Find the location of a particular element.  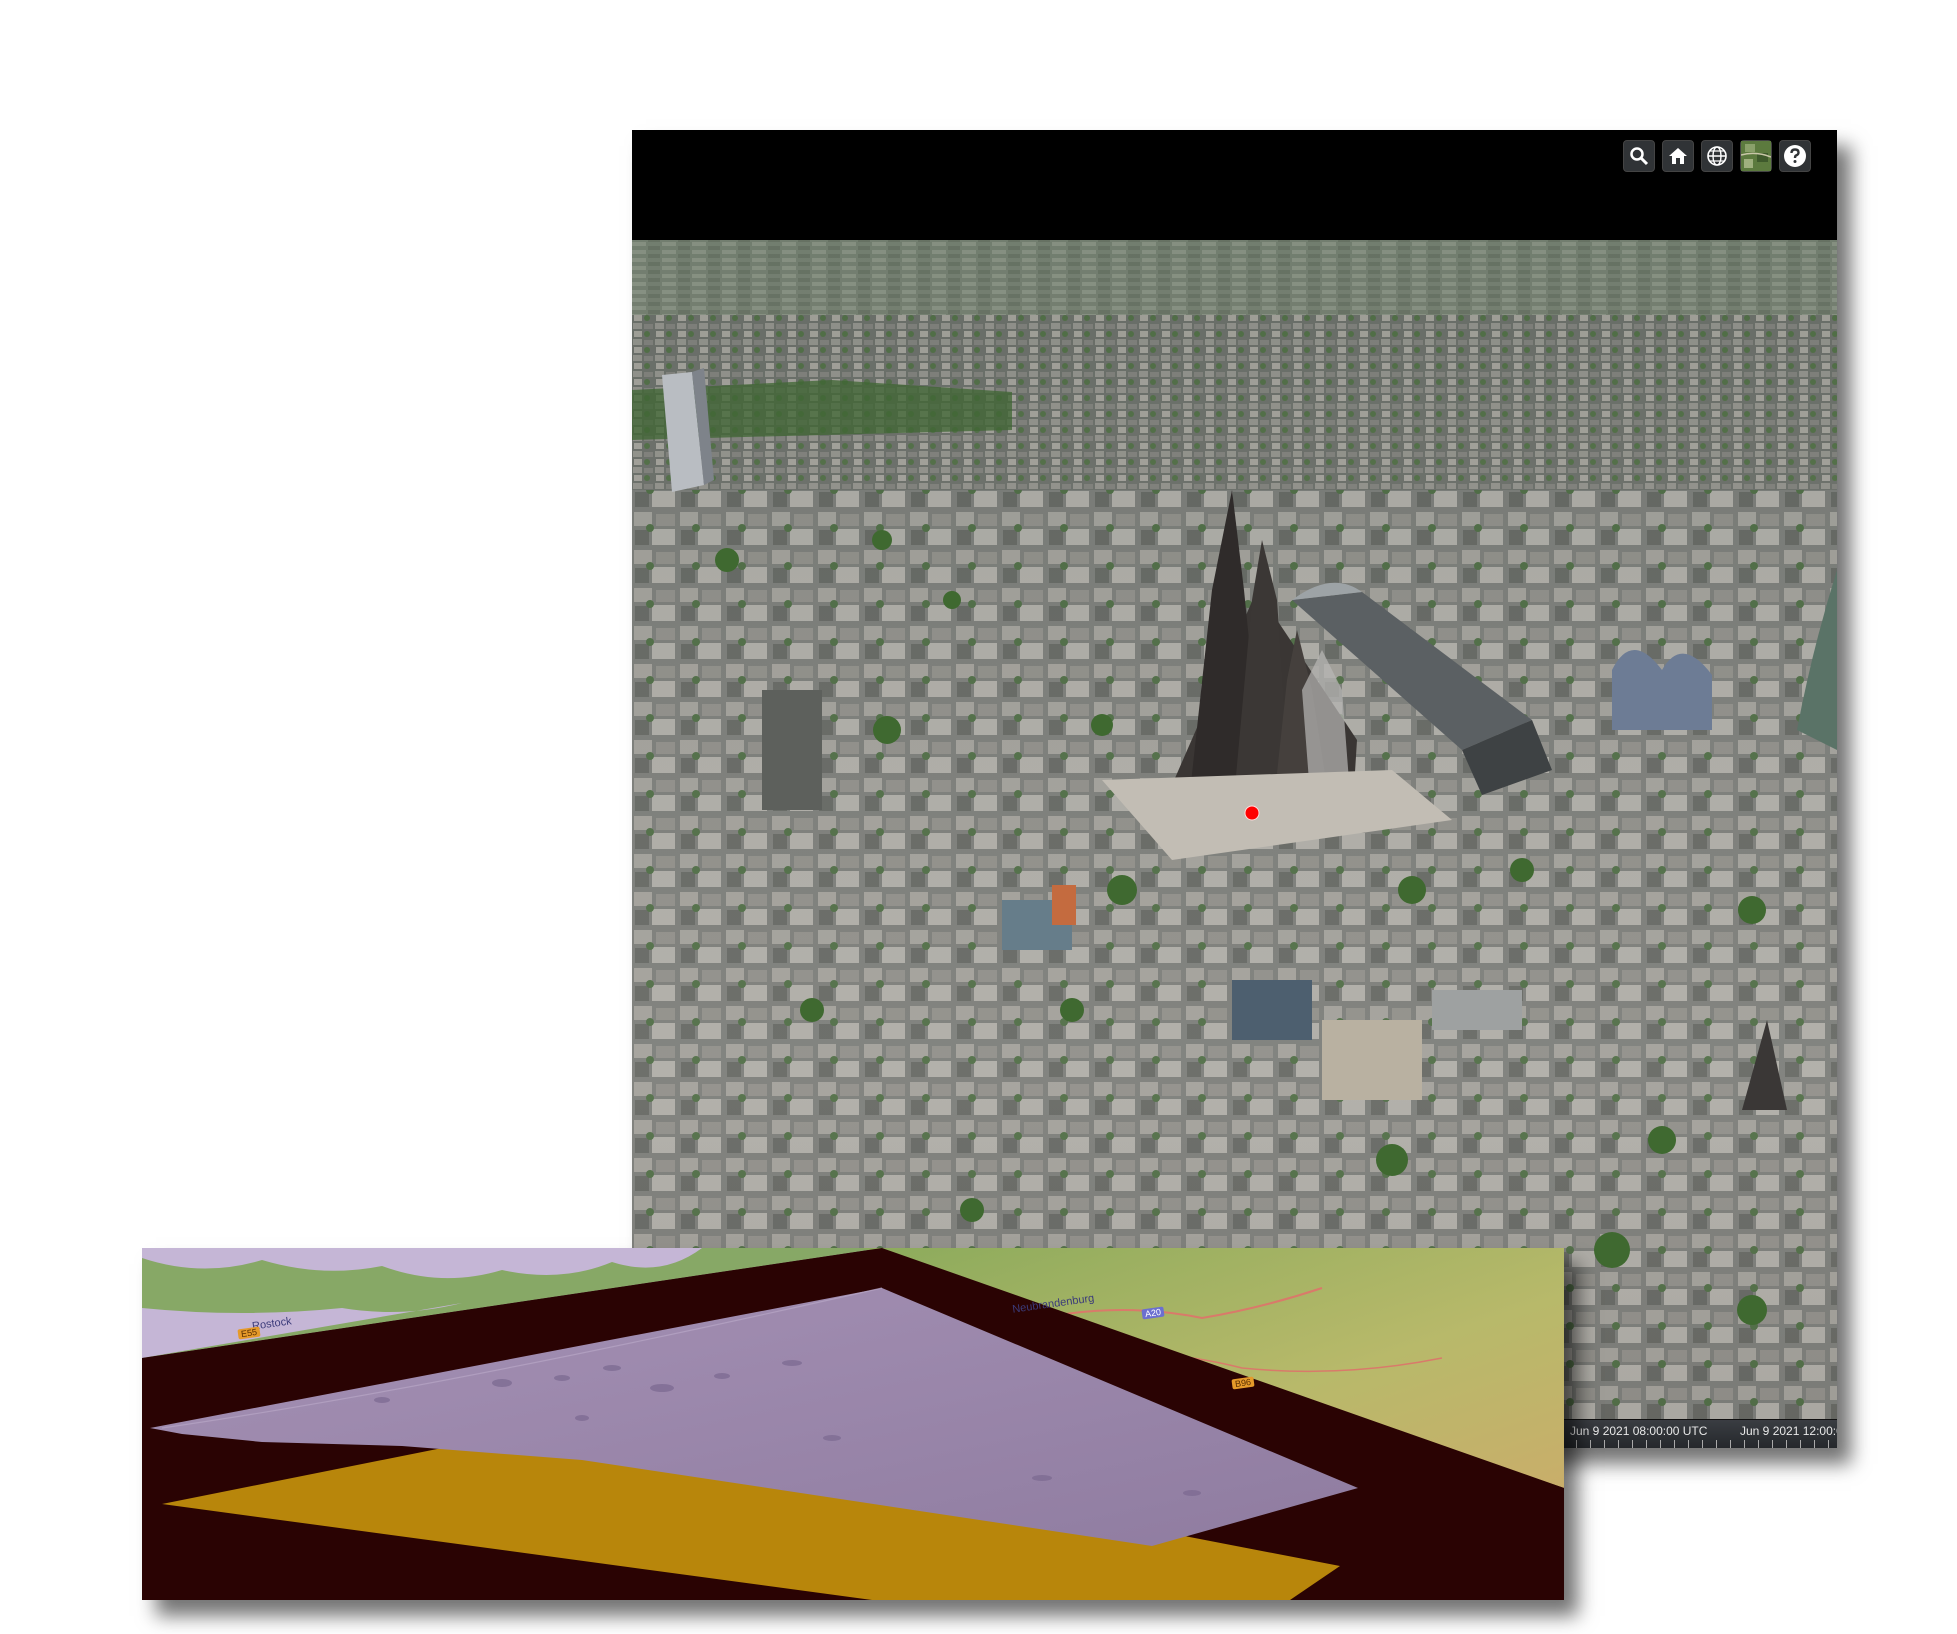

home-button is located at coordinates (1678, 156).